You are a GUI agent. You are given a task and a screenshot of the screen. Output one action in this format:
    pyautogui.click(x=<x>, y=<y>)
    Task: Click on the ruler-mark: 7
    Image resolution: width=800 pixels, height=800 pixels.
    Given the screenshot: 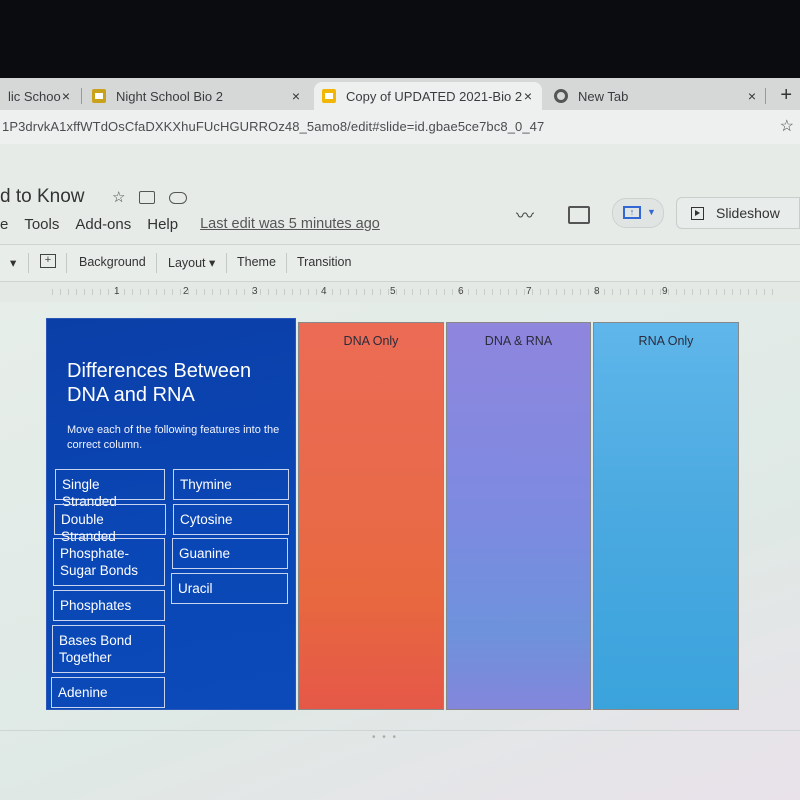 What is the action you would take?
    pyautogui.click(x=529, y=291)
    